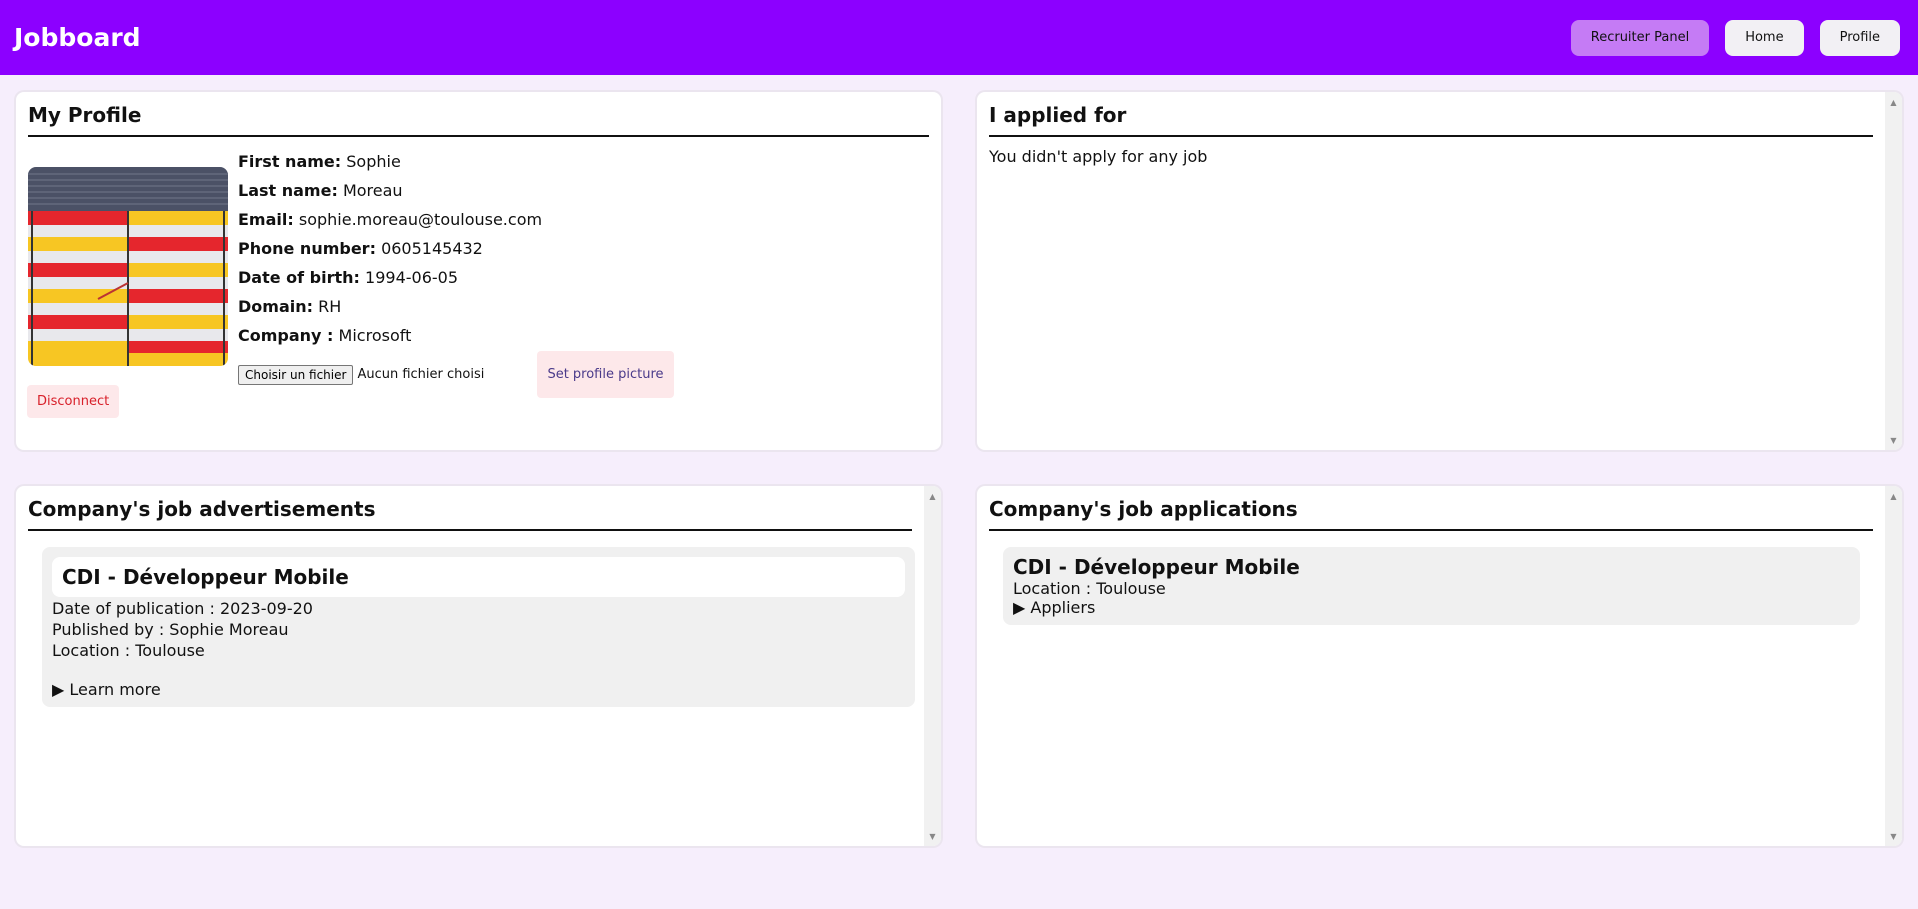  I want to click on recruiter-panel-button: Recruiter Panel, so click(1640, 37).